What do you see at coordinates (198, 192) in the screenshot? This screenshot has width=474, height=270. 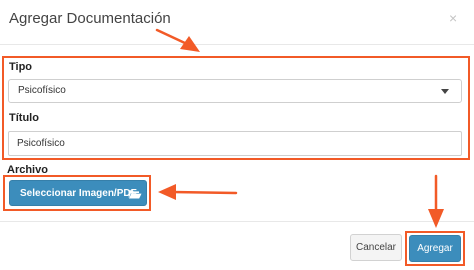 I see `arrow-to-upload-button` at bounding box center [198, 192].